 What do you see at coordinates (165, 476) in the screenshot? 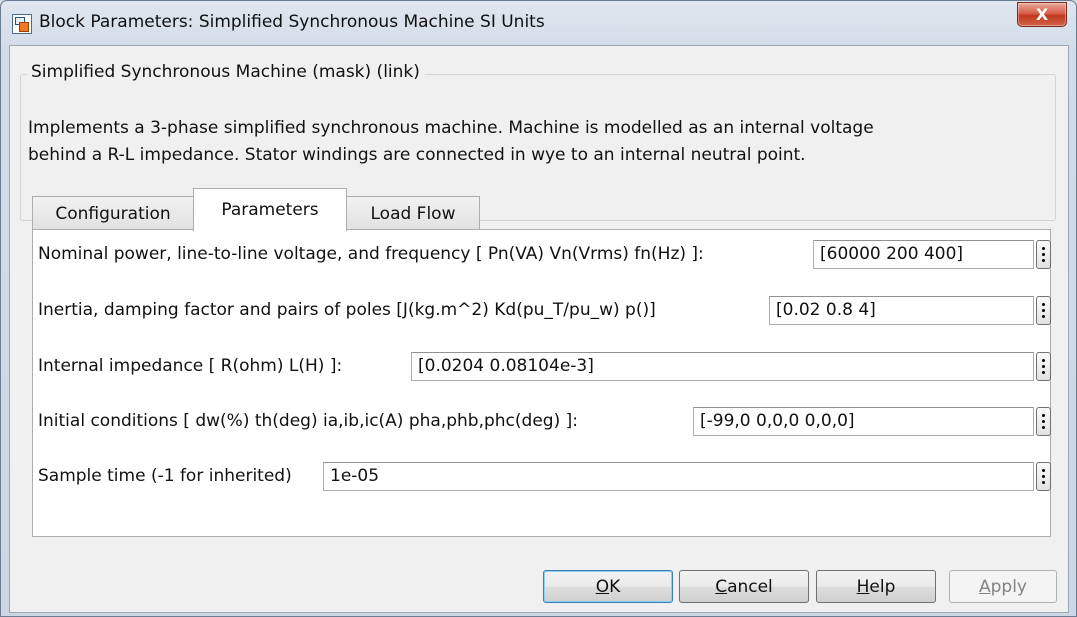
I see `sample-time-label: Sample time (-1 for inherited)` at bounding box center [165, 476].